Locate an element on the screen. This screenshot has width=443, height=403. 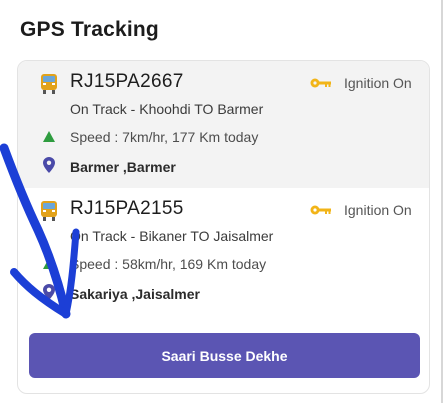
page-title: GPS Tracking is located at coordinates (89, 29).